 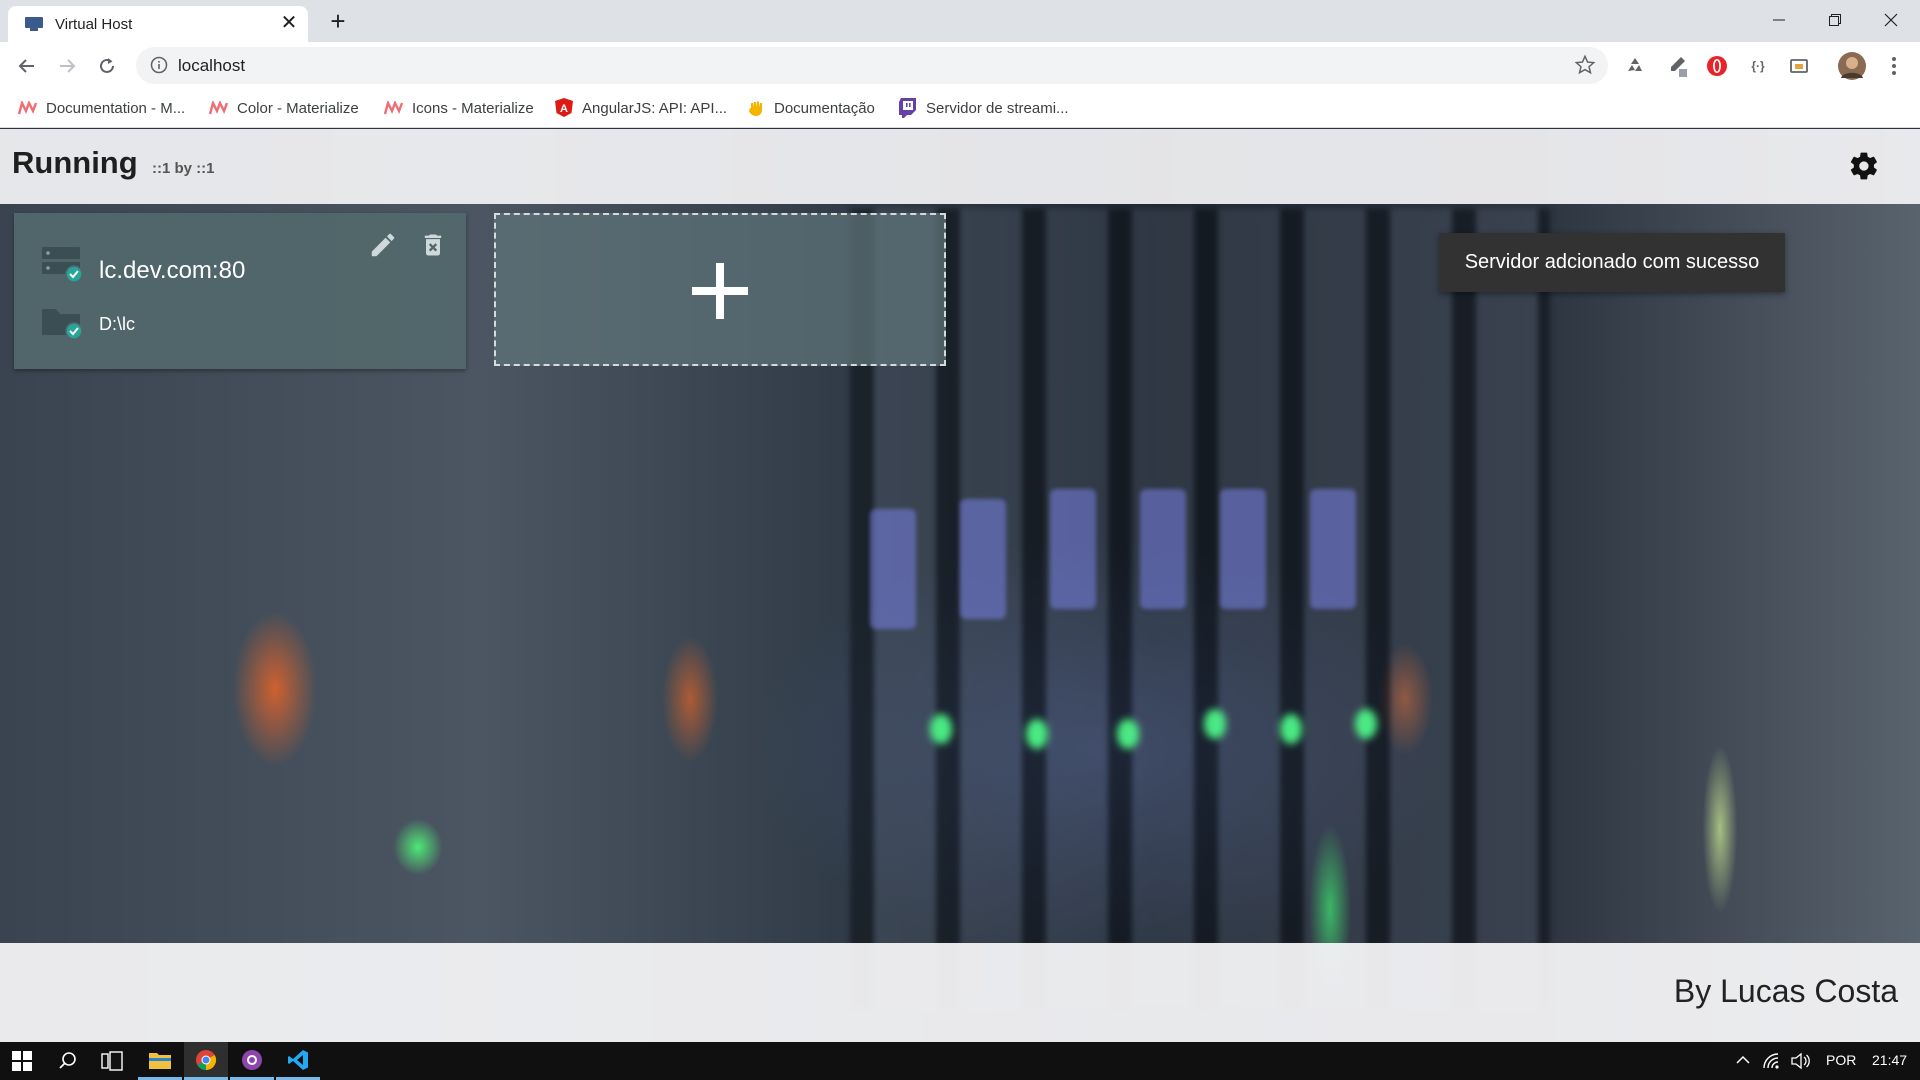 What do you see at coordinates (960, 992) in the screenshot?
I see `page-footer: By Lucas Costa` at bounding box center [960, 992].